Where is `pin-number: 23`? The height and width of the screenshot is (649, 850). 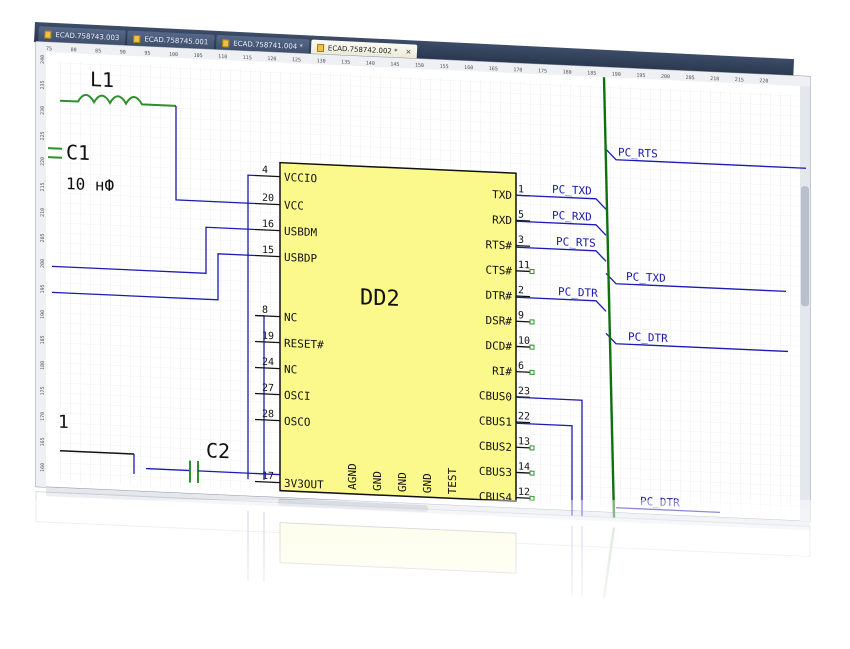
pin-number: 23 is located at coordinates (524, 392).